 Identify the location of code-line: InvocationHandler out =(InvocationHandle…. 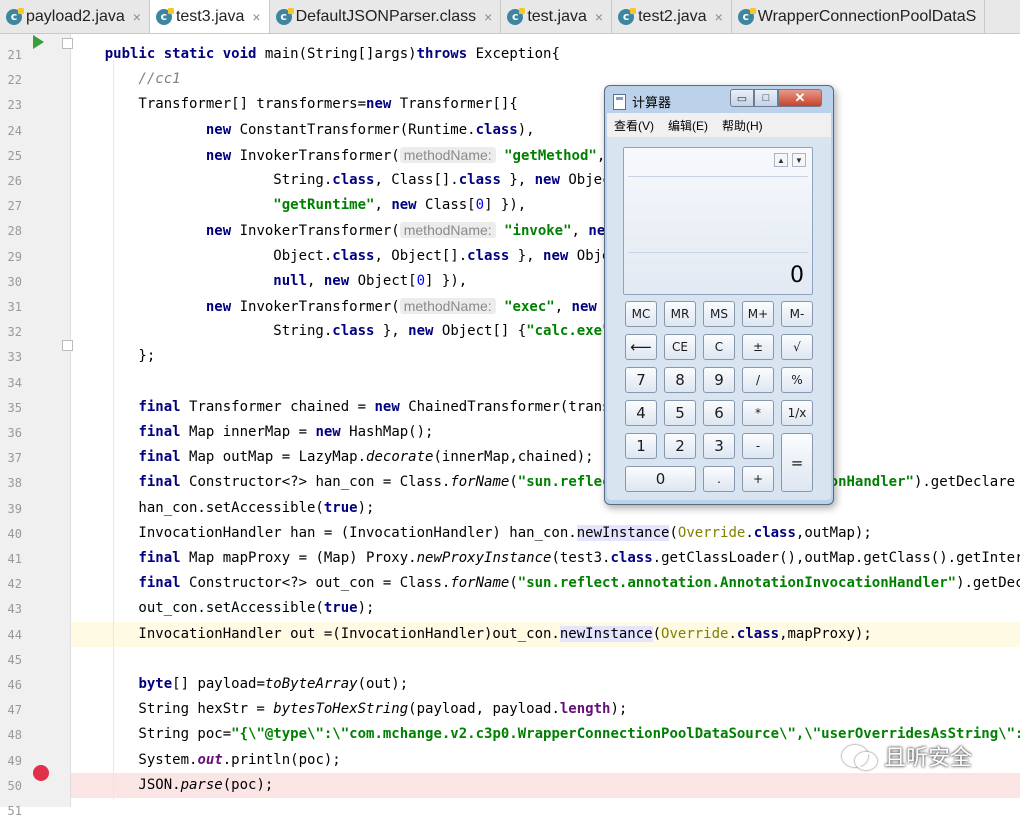
(545, 634).